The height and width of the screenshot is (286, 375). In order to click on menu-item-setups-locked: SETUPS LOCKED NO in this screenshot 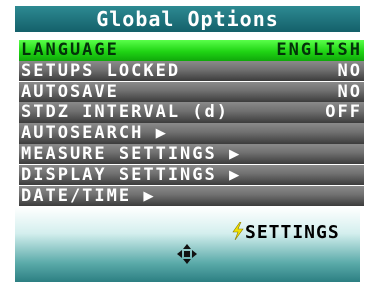, I will do `click(191, 71)`.